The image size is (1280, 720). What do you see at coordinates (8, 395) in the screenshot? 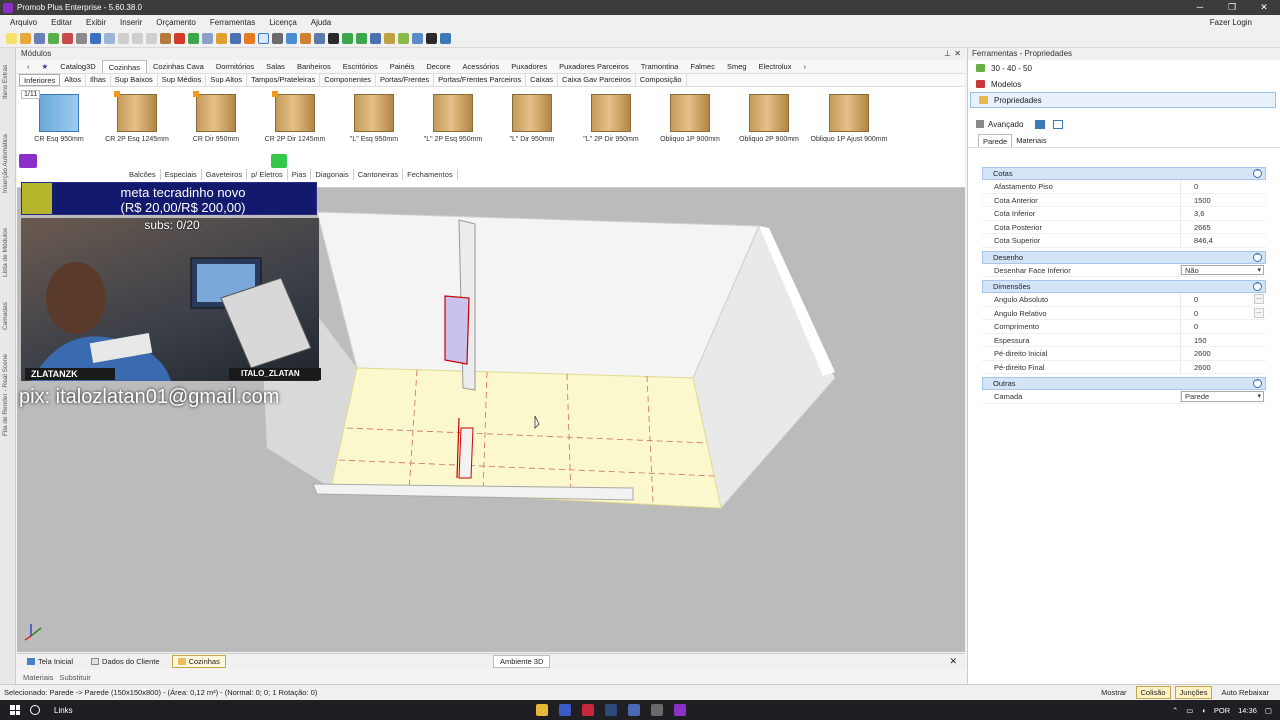
I see `side-tab-fila-render: Fila de Render - Real Scene` at bounding box center [8, 395].